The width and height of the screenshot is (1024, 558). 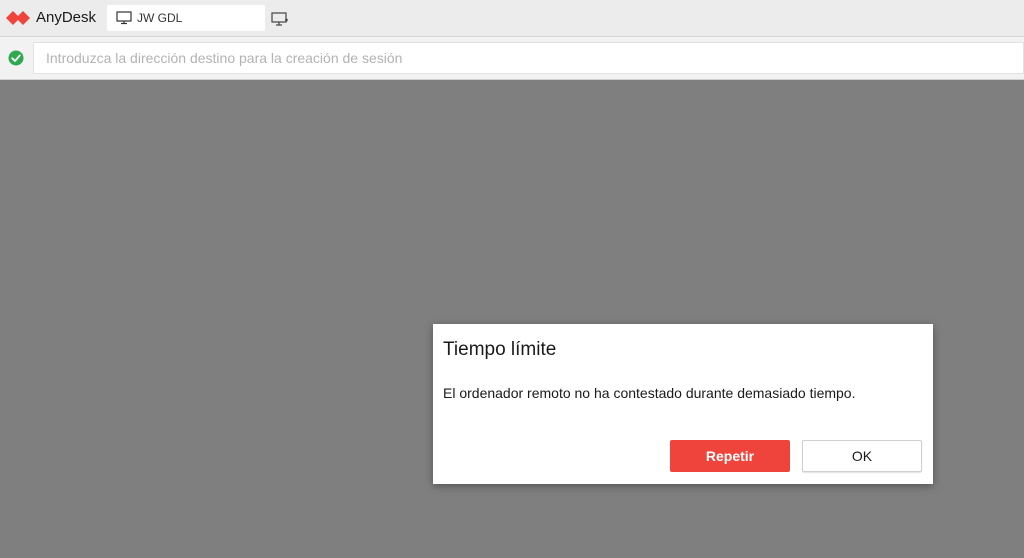 I want to click on address-bar, so click(x=512, y=58).